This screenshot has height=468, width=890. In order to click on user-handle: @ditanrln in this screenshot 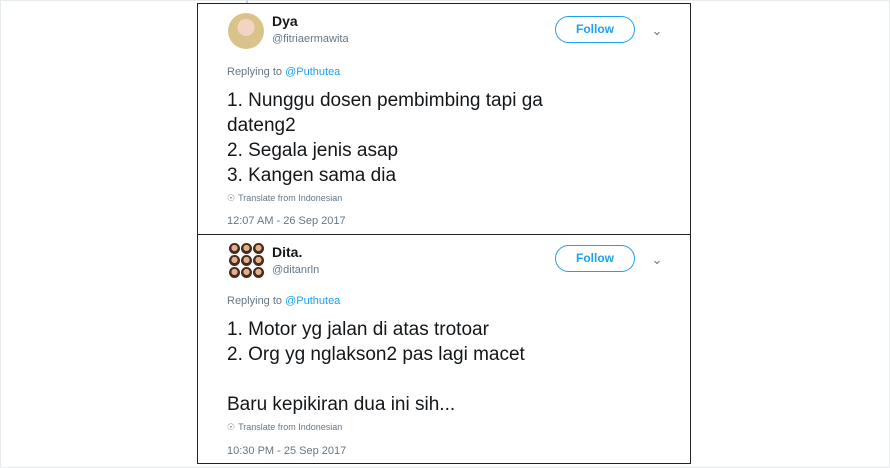, I will do `click(295, 270)`.